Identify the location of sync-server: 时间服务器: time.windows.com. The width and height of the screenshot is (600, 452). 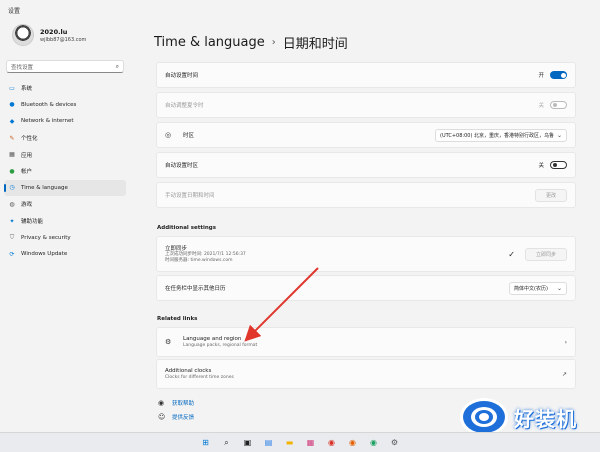
(199, 260).